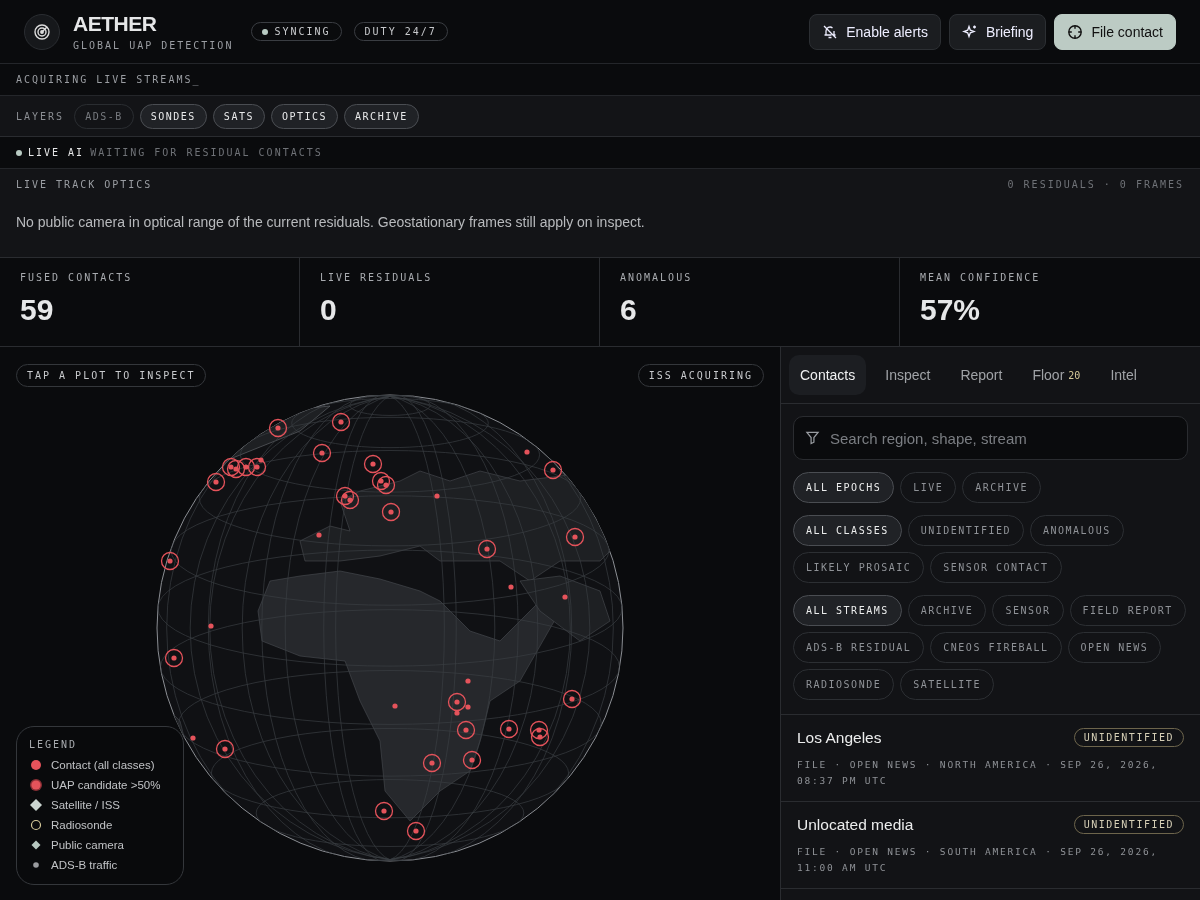 The height and width of the screenshot is (900, 1200). I want to click on legend-label: Satellite / ISS, so click(86, 805).